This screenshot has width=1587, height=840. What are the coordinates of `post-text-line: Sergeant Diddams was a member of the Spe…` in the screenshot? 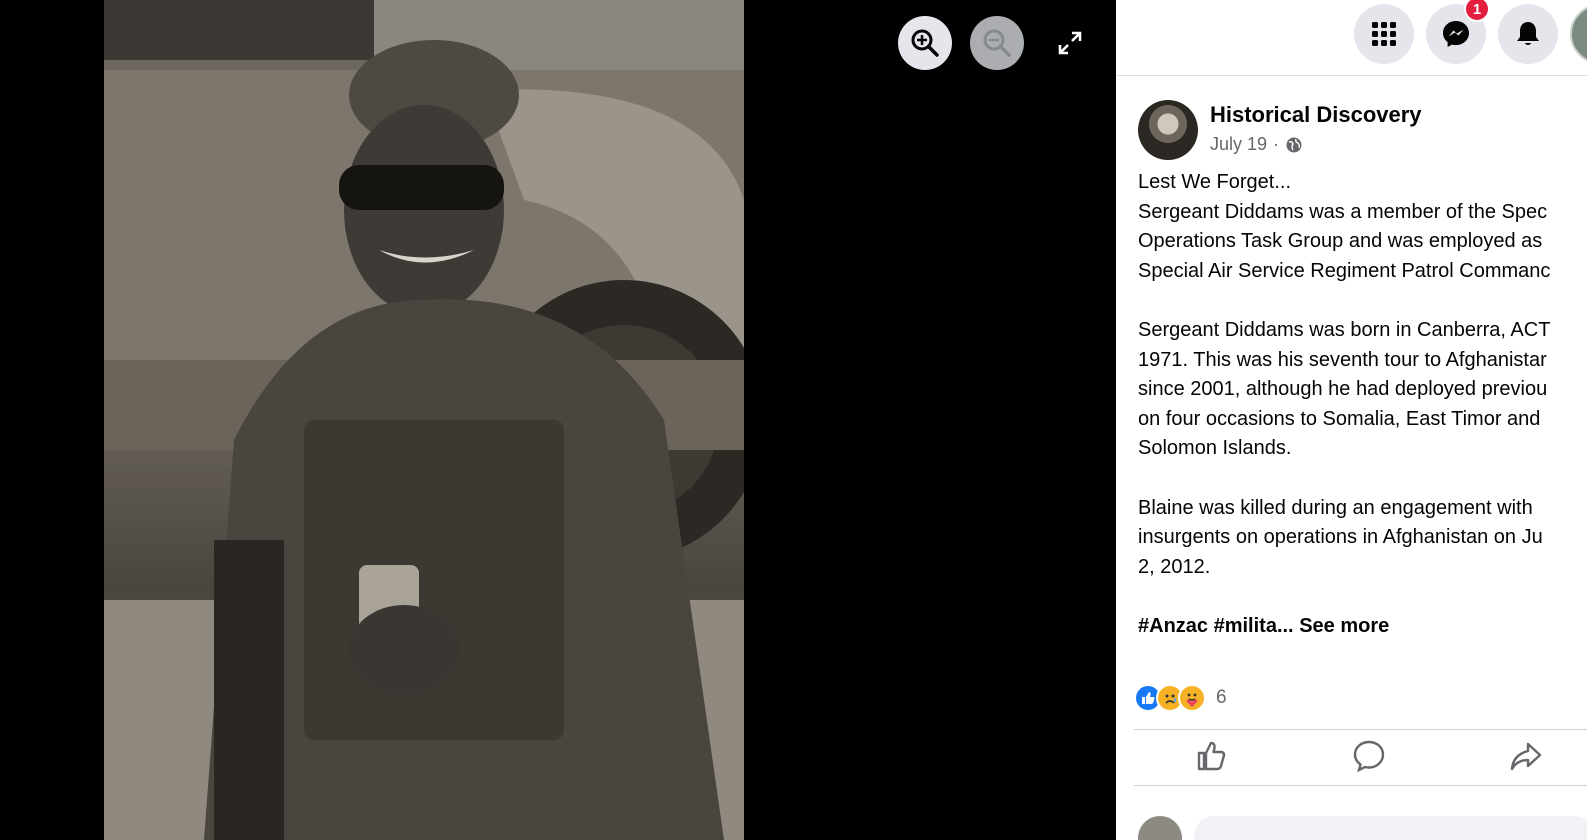 It's located at (1343, 211).